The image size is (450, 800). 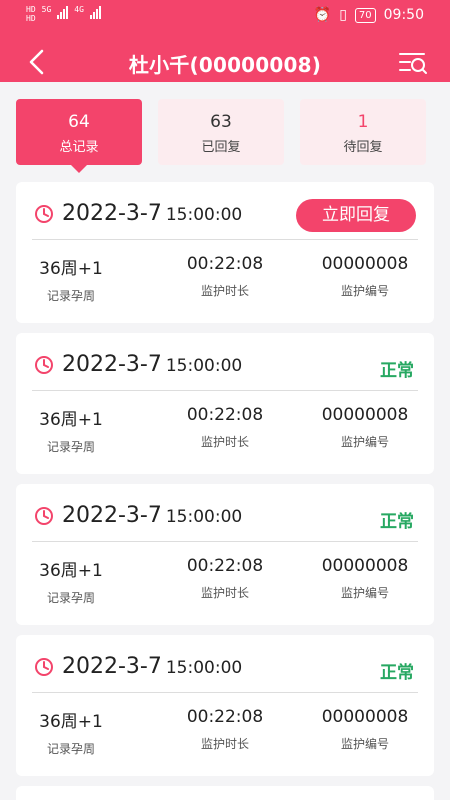 I want to click on status-right: ⏰ ▯ 70 09:50, so click(x=369, y=15).